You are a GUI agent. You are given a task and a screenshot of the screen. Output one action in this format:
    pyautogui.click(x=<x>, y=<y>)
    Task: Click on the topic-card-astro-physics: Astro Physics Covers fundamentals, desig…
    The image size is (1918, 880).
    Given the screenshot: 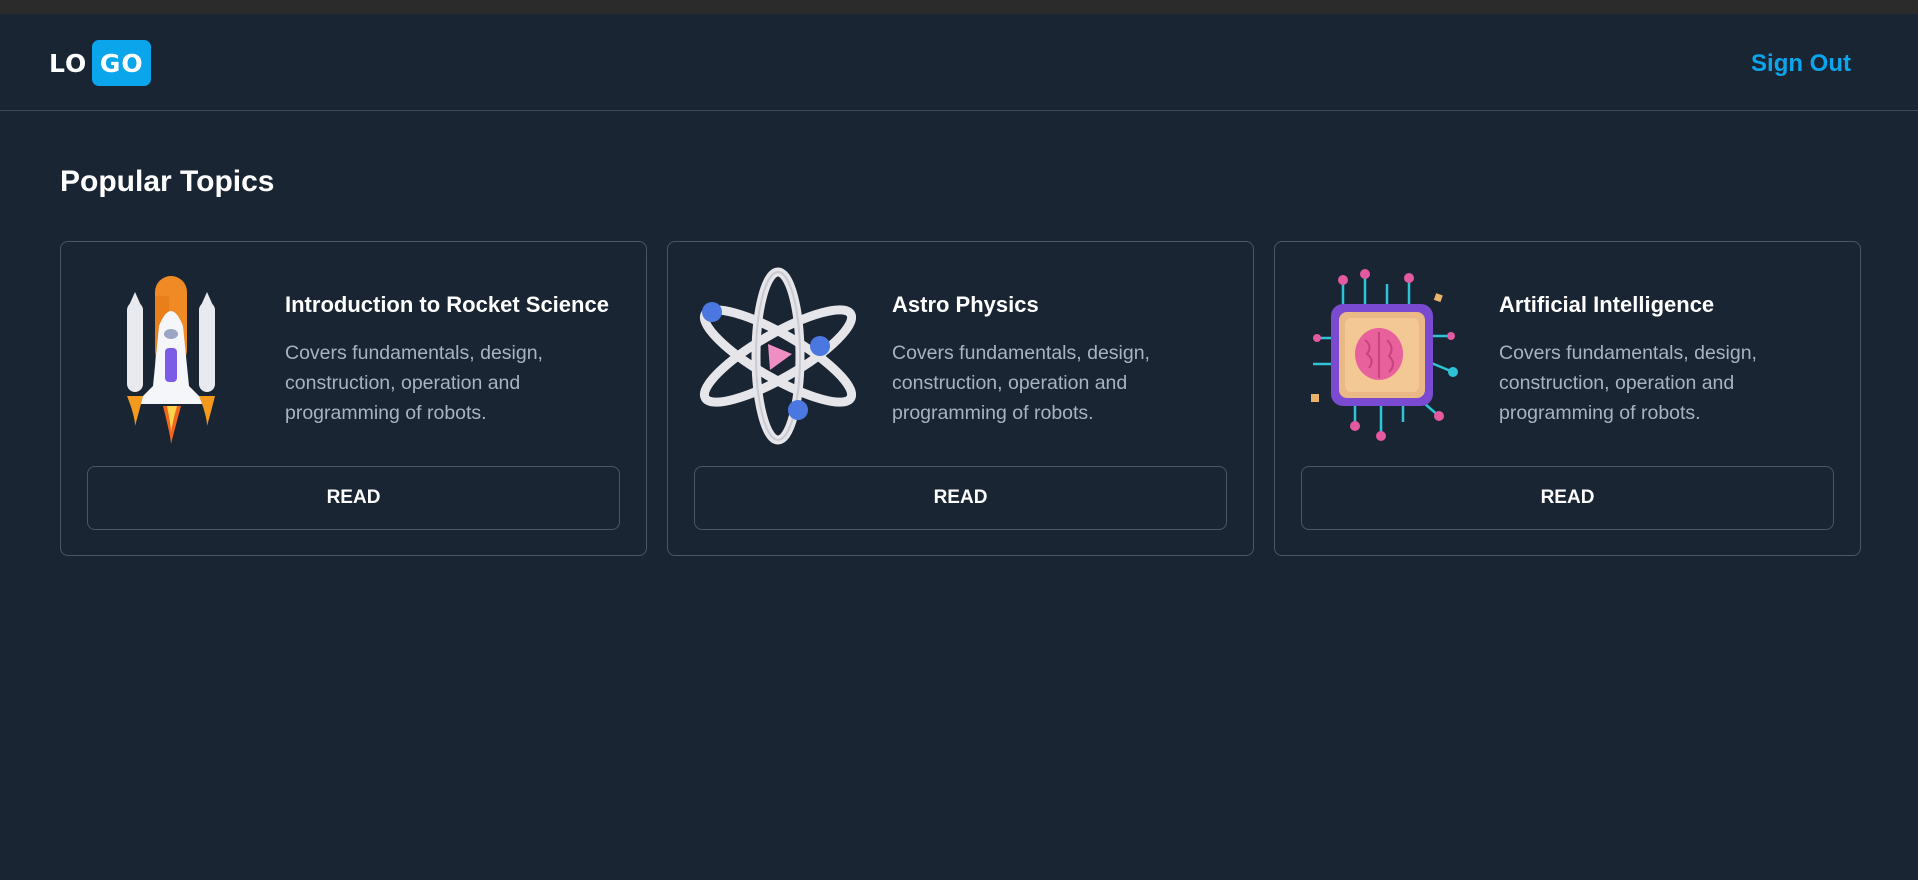 What is the action you would take?
    pyautogui.click(x=960, y=398)
    